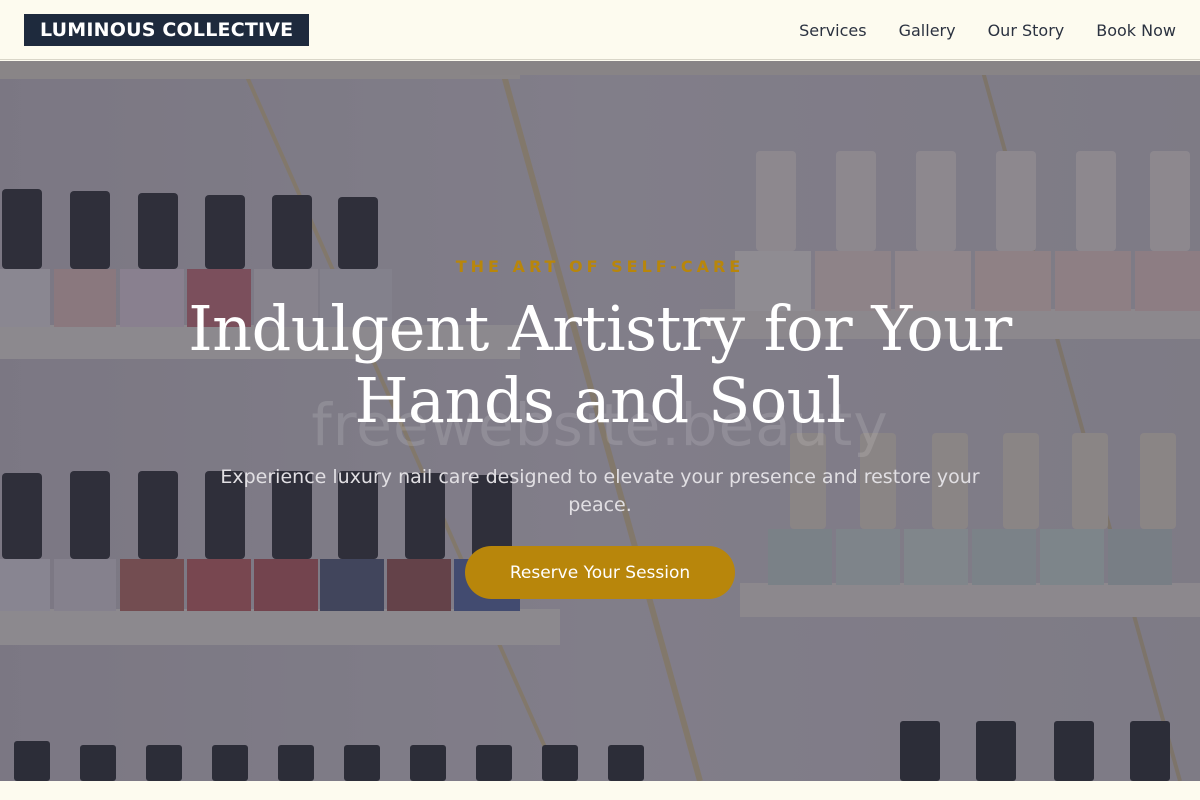  Describe the element at coordinates (600, 266) in the screenshot. I see `hero-eyebrow: THE ART OF SELF-CARE` at that location.